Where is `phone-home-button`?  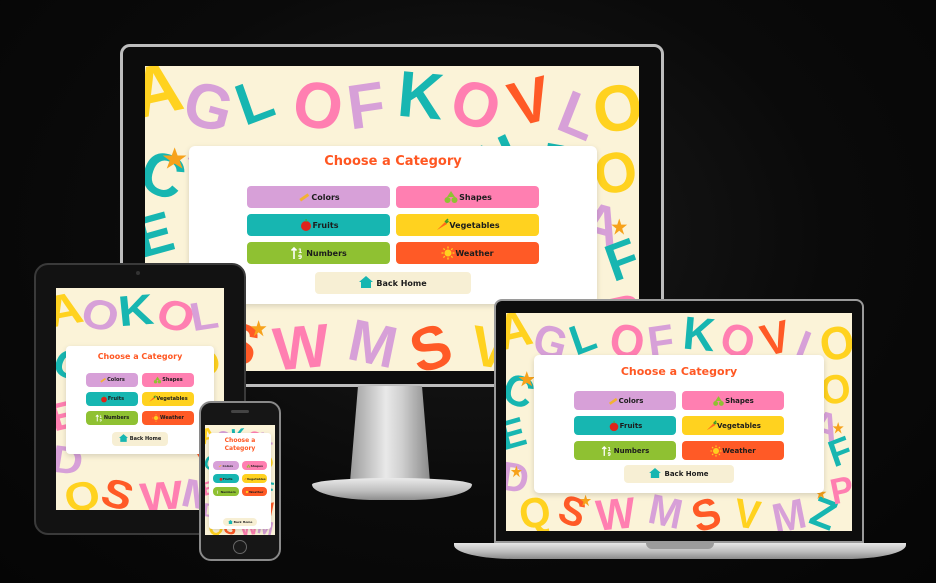
phone-home-button is located at coordinates (240, 547).